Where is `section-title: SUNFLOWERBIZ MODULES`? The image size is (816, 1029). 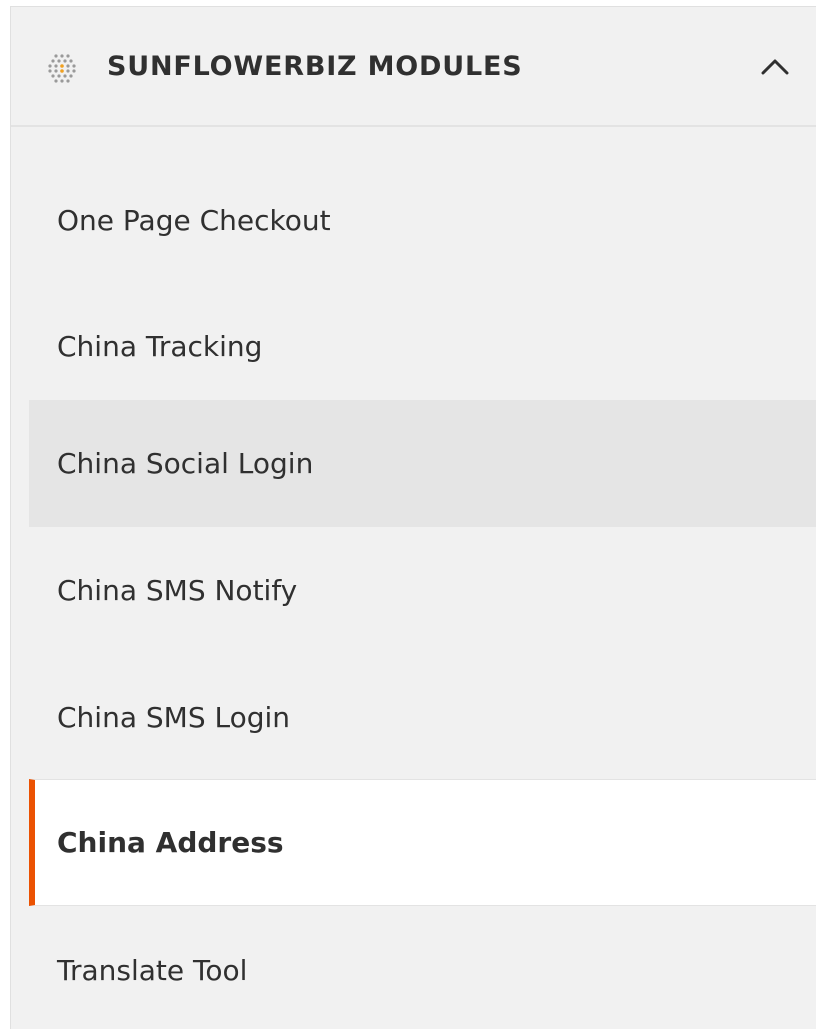
section-title: SUNFLOWERBIZ MODULES is located at coordinates (315, 66).